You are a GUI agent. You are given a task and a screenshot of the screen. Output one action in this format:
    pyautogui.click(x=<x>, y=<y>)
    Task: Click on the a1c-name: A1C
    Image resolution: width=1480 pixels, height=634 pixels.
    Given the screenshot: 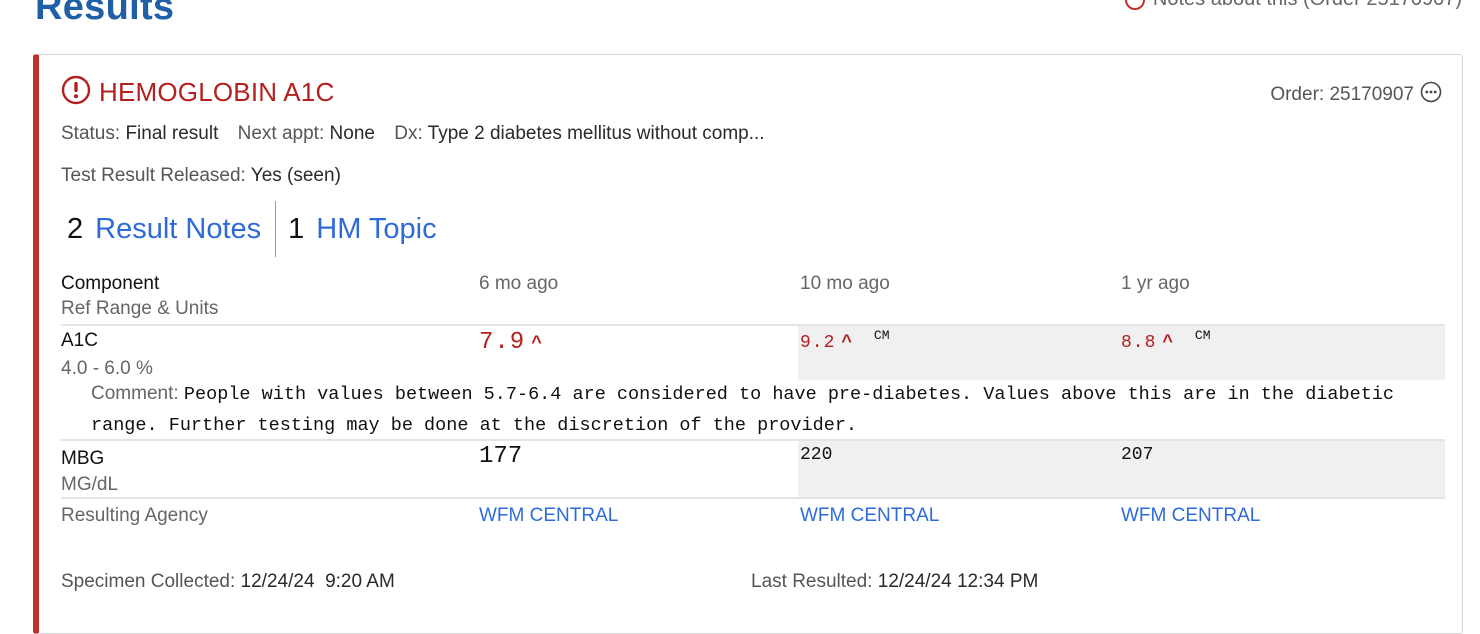 What is the action you would take?
    pyautogui.click(x=79, y=340)
    